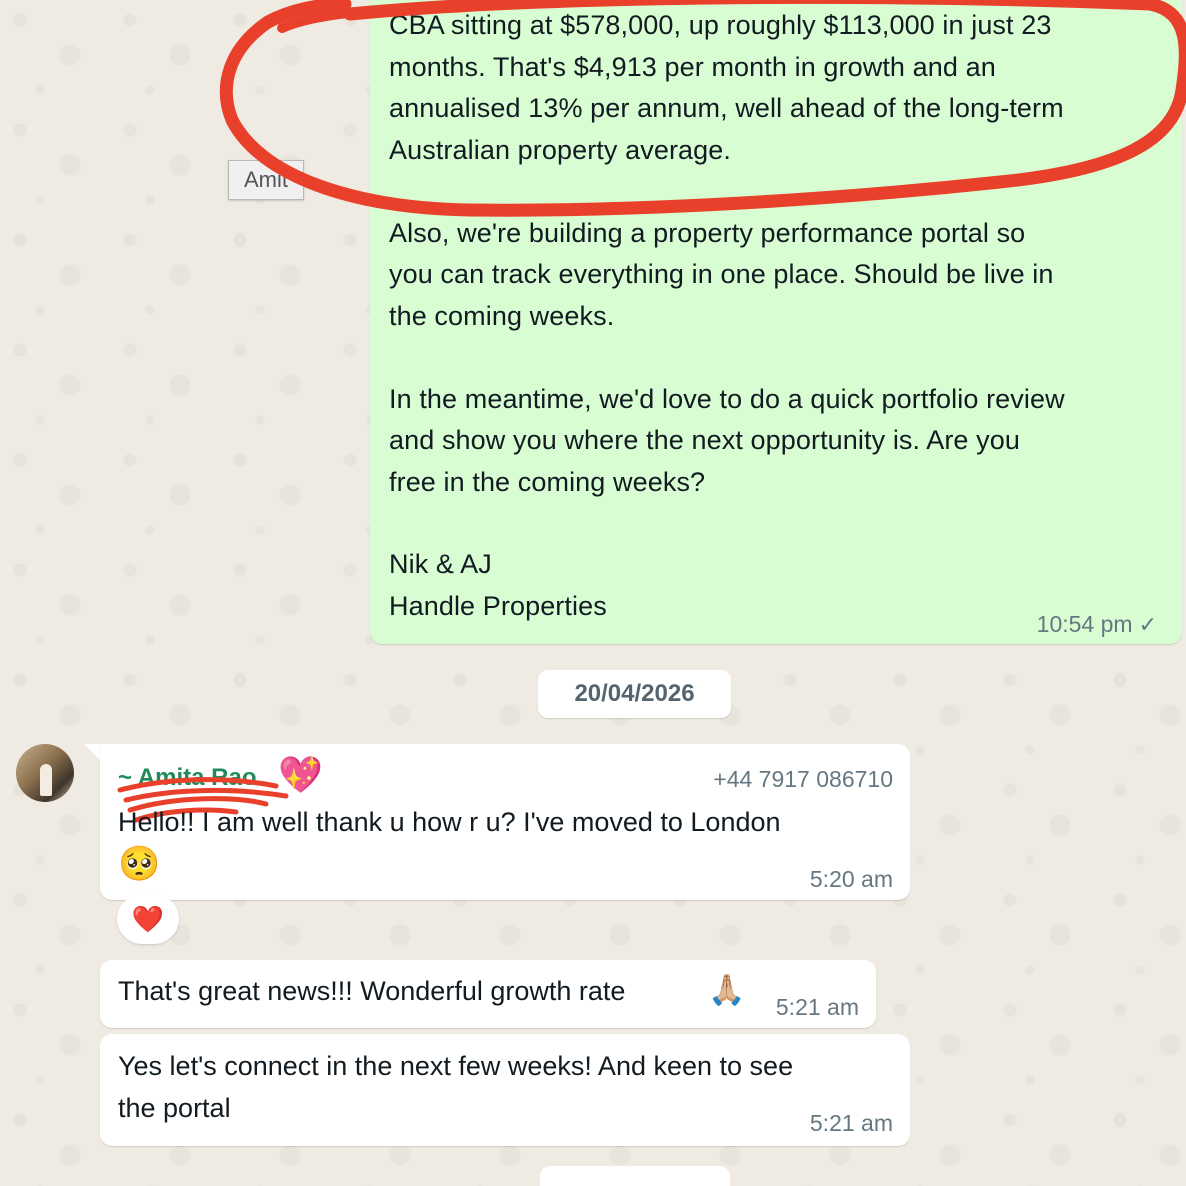 The image size is (1186, 1186). What do you see at coordinates (851, 879) in the screenshot?
I see `message-time: 5:20 am` at bounding box center [851, 879].